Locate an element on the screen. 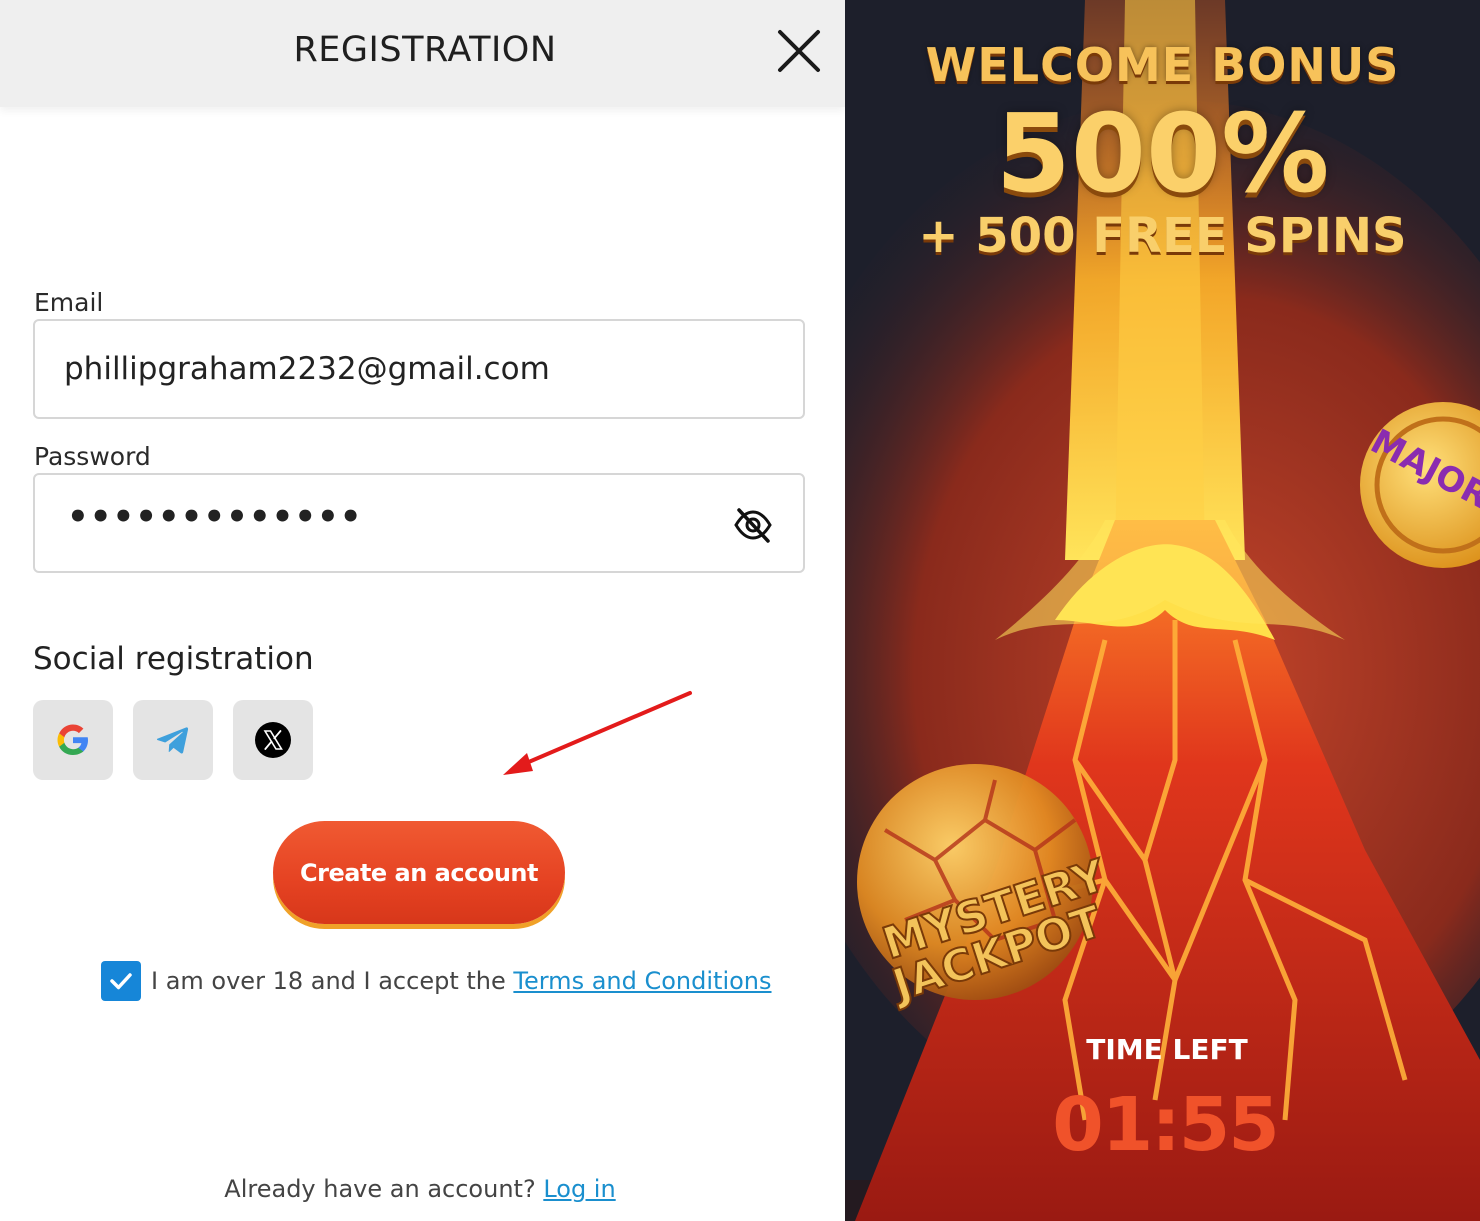  countdown-timer: 01:55 is located at coordinates (1166, 1125).